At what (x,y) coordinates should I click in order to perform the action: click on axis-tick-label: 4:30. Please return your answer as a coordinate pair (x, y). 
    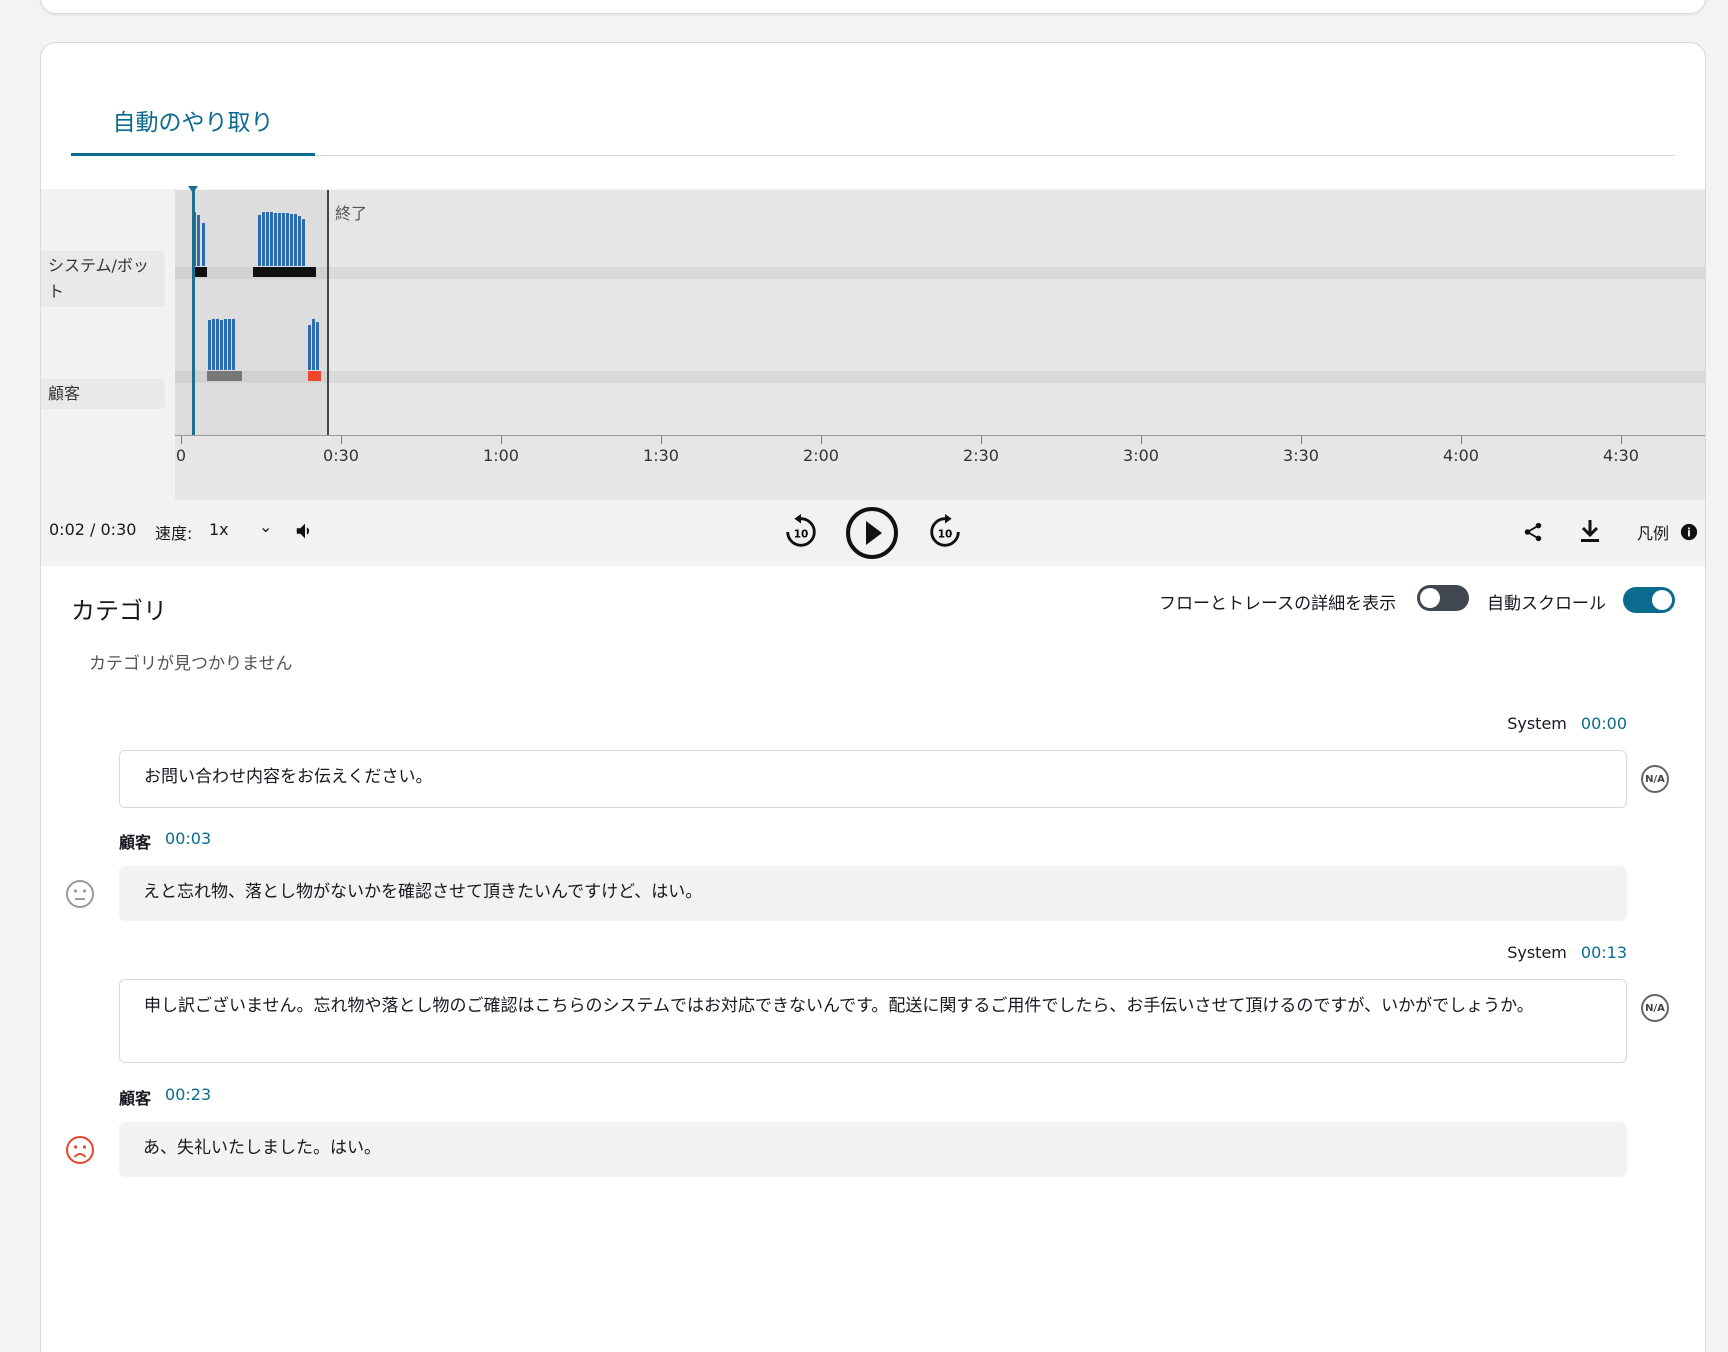
    Looking at the image, I should click on (1621, 455).